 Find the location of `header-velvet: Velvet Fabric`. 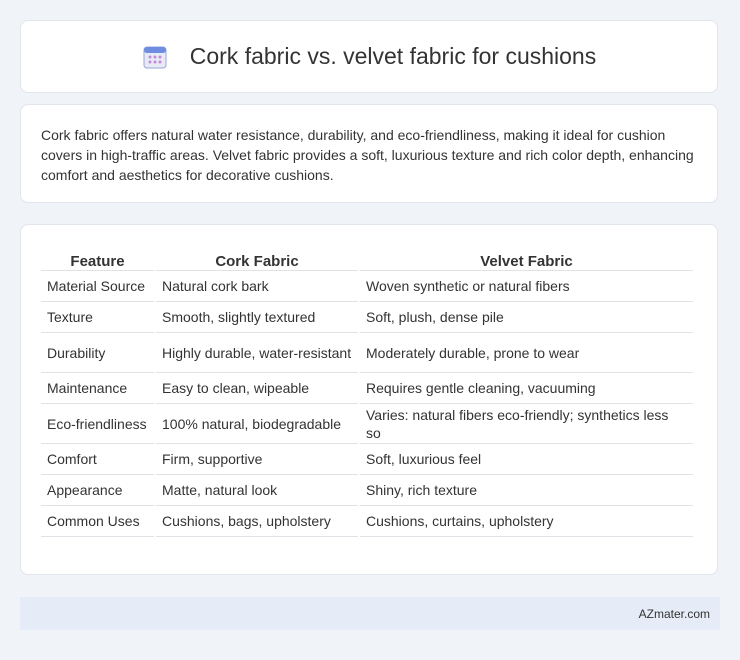

header-velvet: Velvet Fabric is located at coordinates (526, 258).